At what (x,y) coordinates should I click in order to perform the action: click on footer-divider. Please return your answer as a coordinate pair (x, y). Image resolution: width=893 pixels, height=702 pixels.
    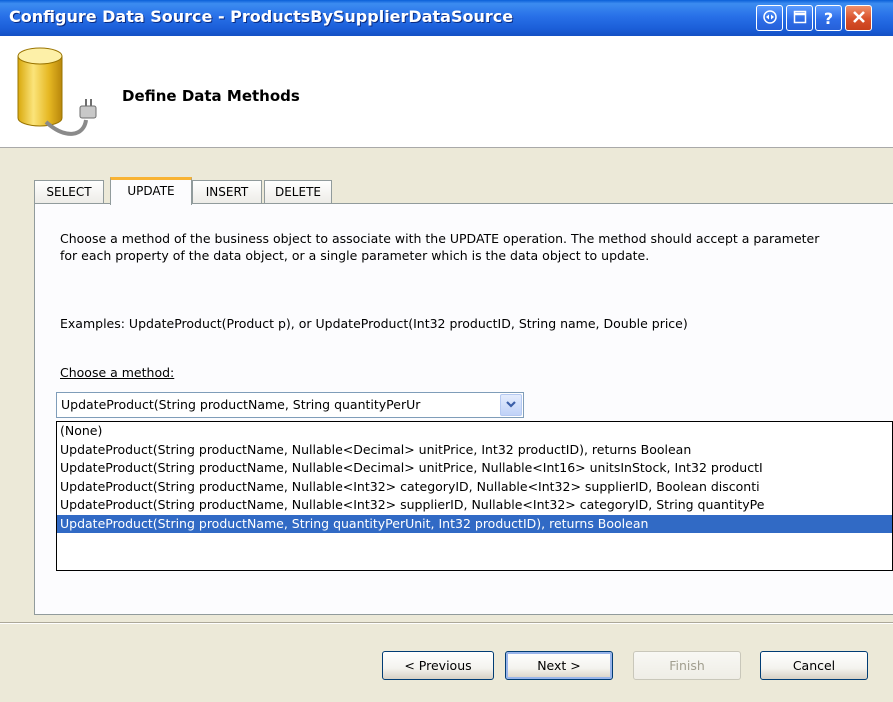
    Looking at the image, I should click on (446, 623).